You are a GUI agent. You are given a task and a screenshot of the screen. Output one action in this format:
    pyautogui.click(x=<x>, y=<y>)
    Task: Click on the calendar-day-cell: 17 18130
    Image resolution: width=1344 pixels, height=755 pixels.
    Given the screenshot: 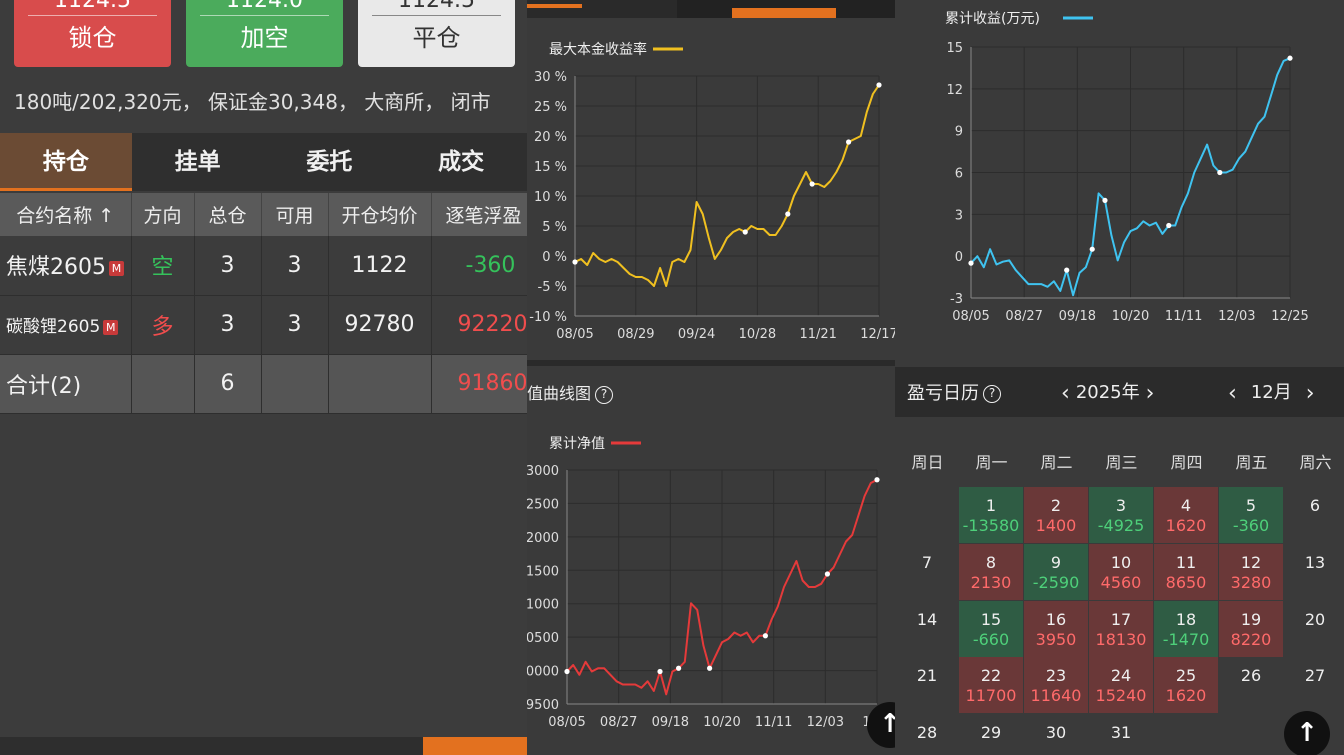 What is the action you would take?
    pyautogui.click(x=1121, y=629)
    